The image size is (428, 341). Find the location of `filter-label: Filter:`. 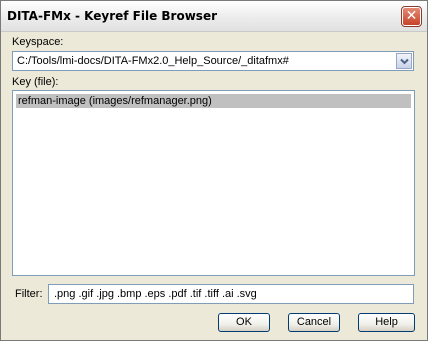

filter-label: Filter: is located at coordinates (29, 294).